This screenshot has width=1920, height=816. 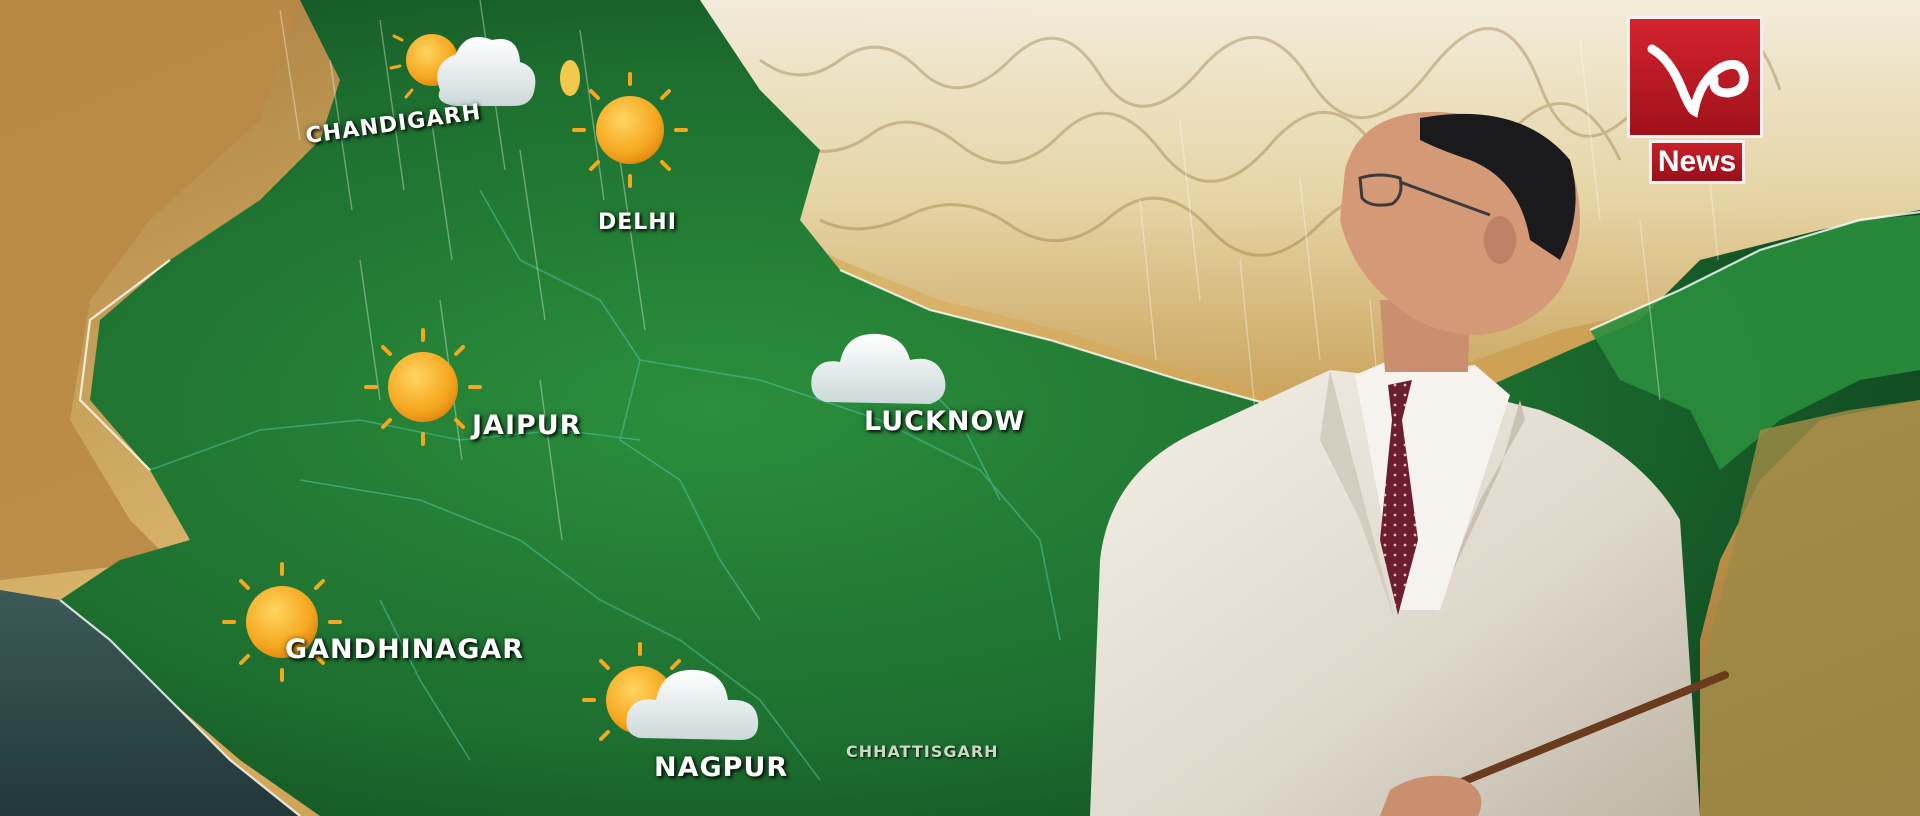 I want to click on channel-logo: News, so click(x=1695, y=106).